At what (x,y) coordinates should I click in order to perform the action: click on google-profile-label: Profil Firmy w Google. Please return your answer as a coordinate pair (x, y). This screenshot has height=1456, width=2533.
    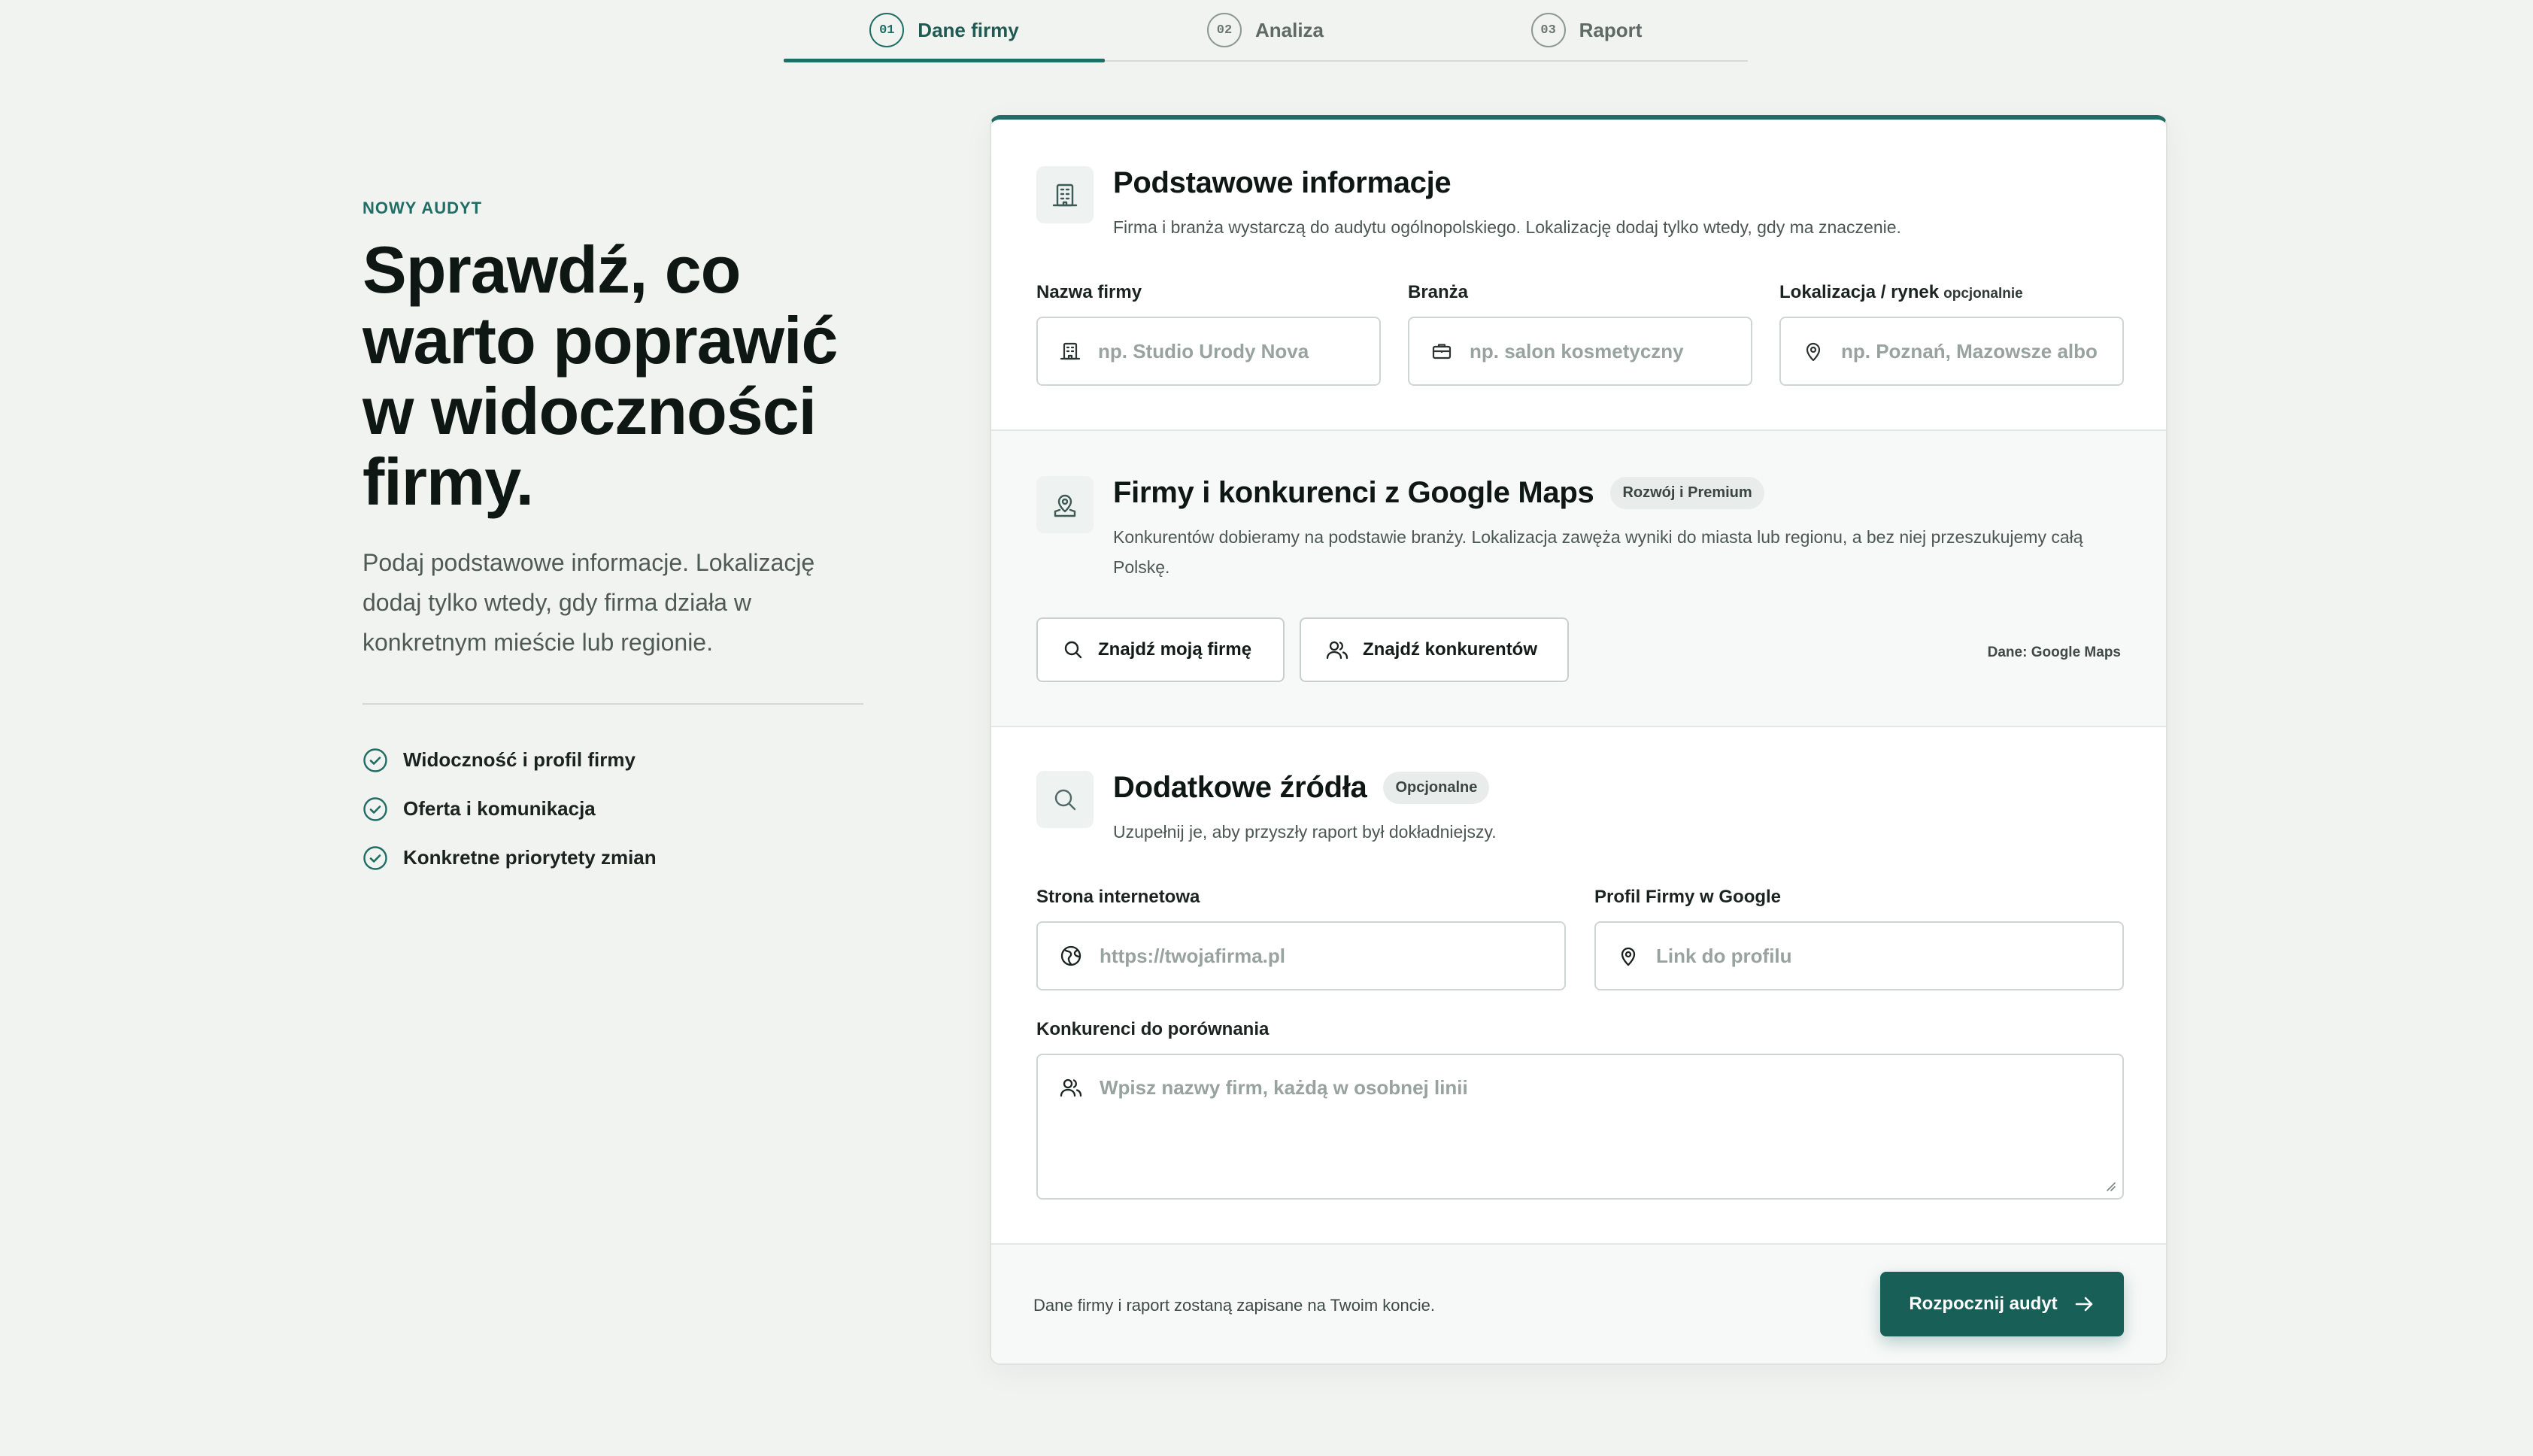
    Looking at the image, I should click on (1687, 897).